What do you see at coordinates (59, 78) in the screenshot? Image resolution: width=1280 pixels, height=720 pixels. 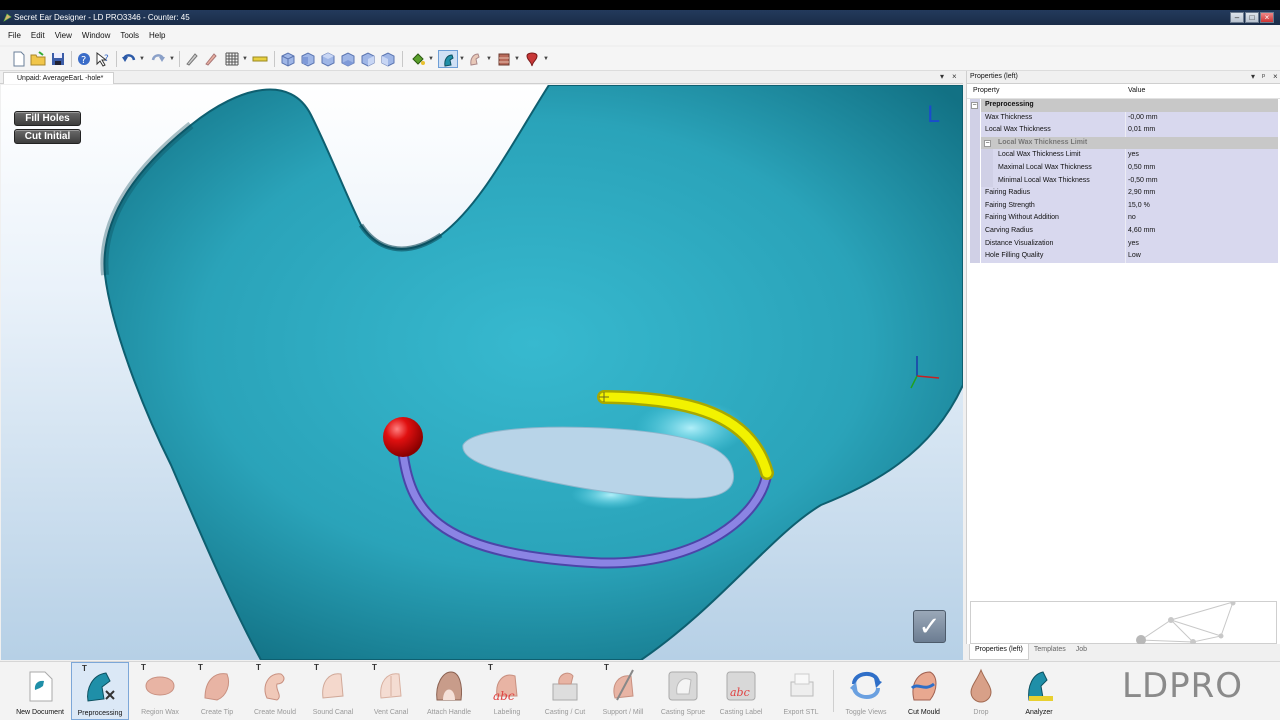 I see `document-tab: Unpaid: AverageEarL -hole*` at bounding box center [59, 78].